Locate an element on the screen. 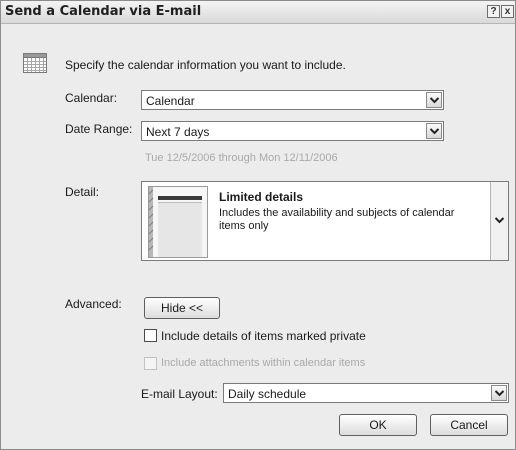 This screenshot has width=516, height=450. calendar-select-value: Calendar is located at coordinates (170, 101).